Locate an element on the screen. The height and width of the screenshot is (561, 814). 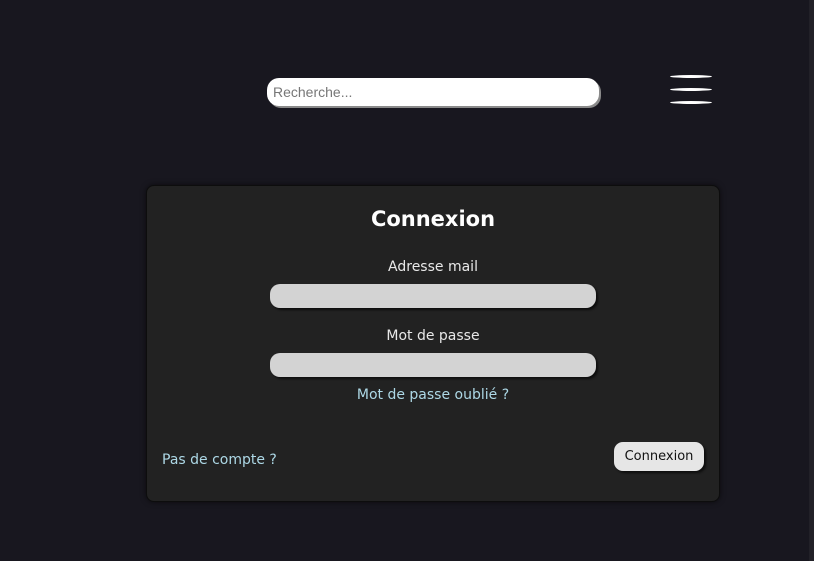
menu-bar-bottom is located at coordinates (691, 102).